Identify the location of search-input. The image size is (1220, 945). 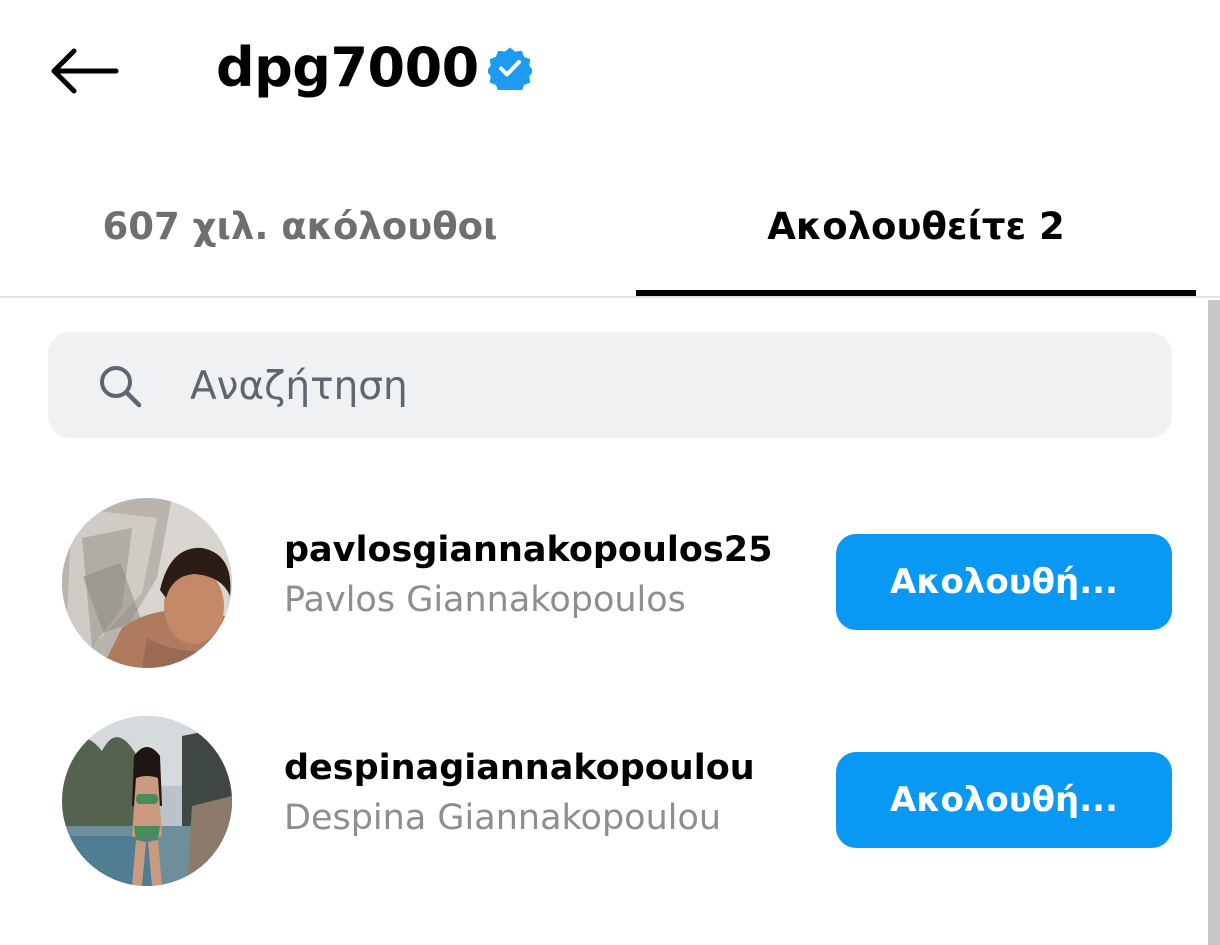
(660, 386).